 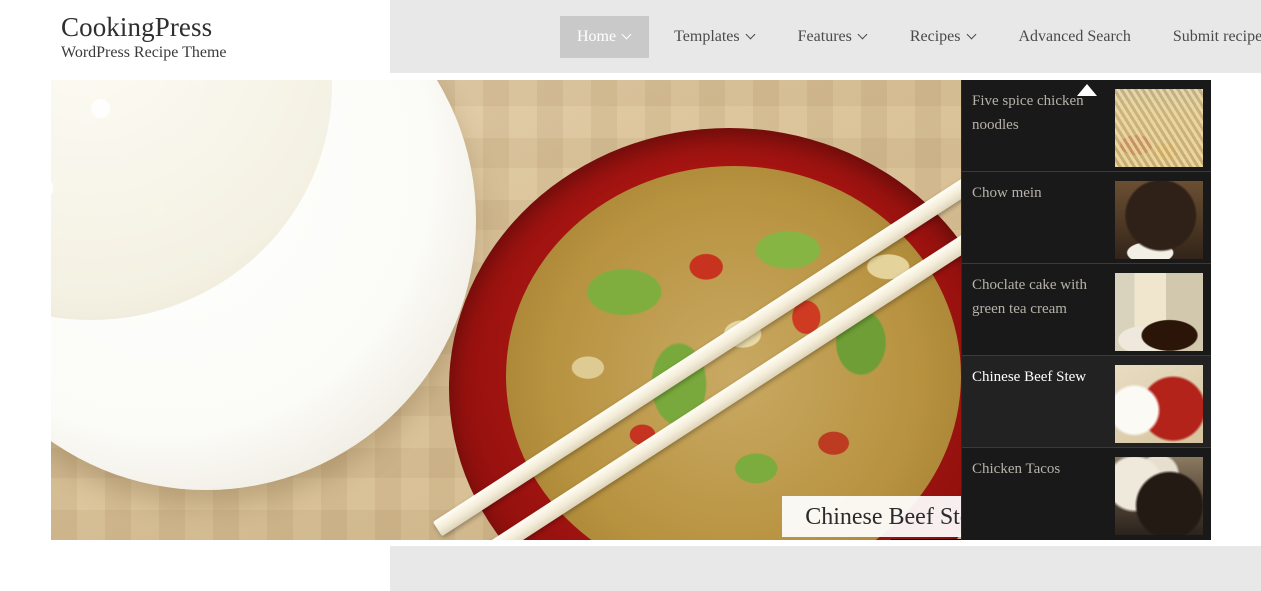 I want to click on nav-item-features-label: Features, so click(x=824, y=36).